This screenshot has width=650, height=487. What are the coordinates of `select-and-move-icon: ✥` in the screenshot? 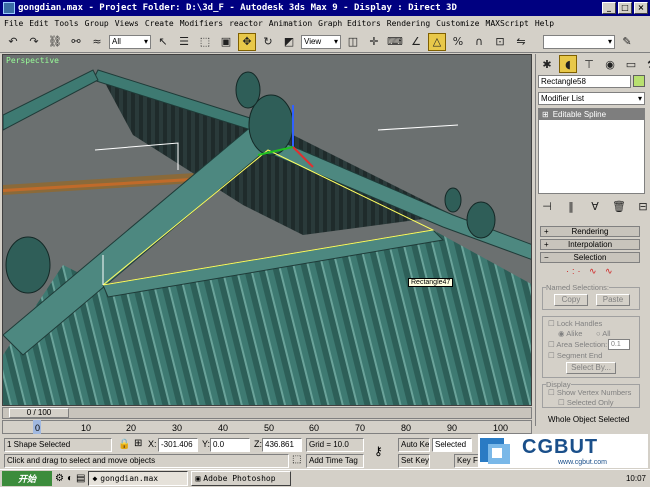 It's located at (247, 41).